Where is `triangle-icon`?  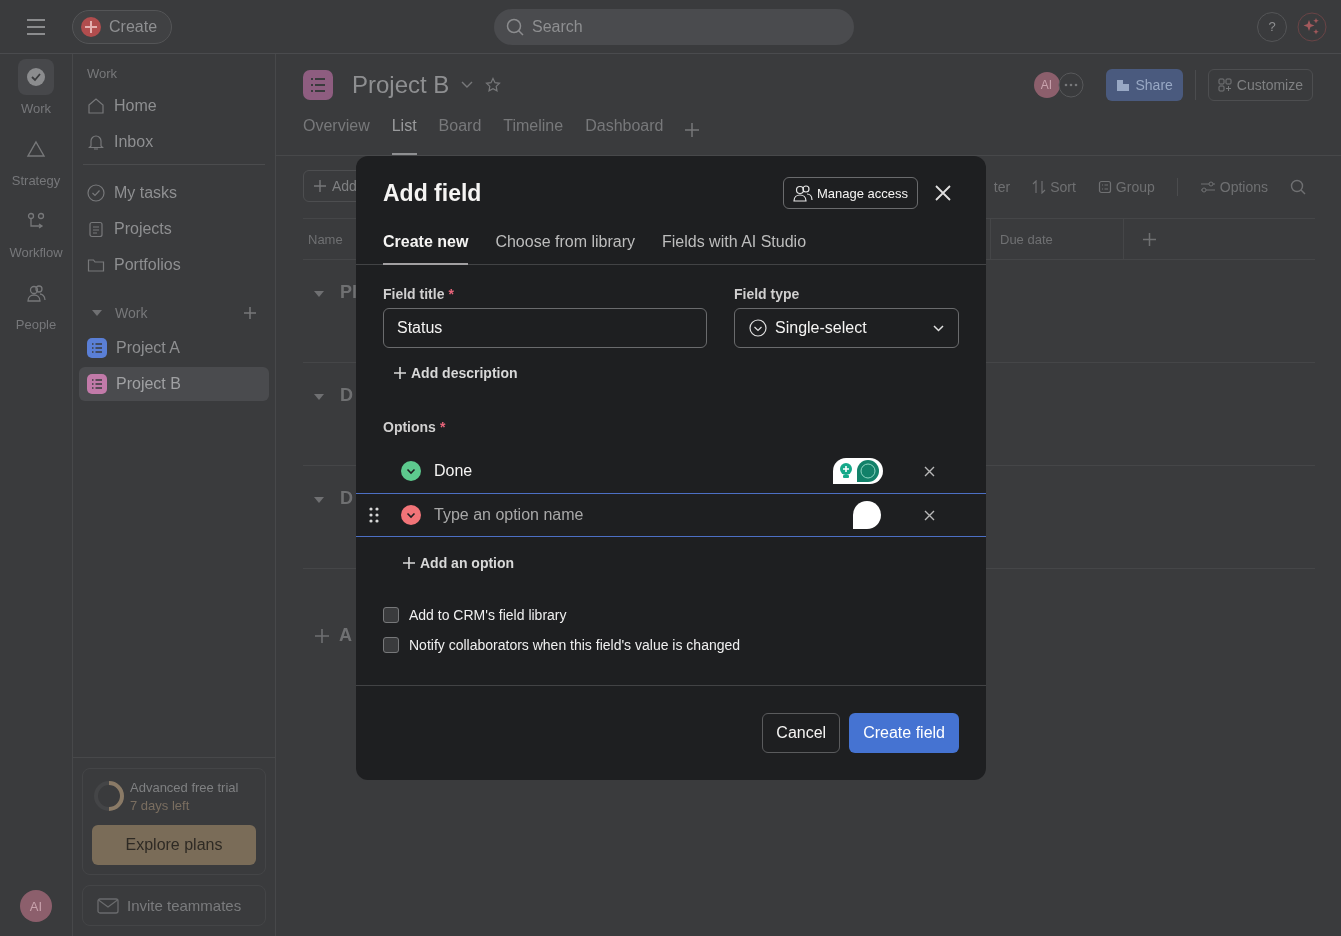
triangle-icon is located at coordinates (36, 149).